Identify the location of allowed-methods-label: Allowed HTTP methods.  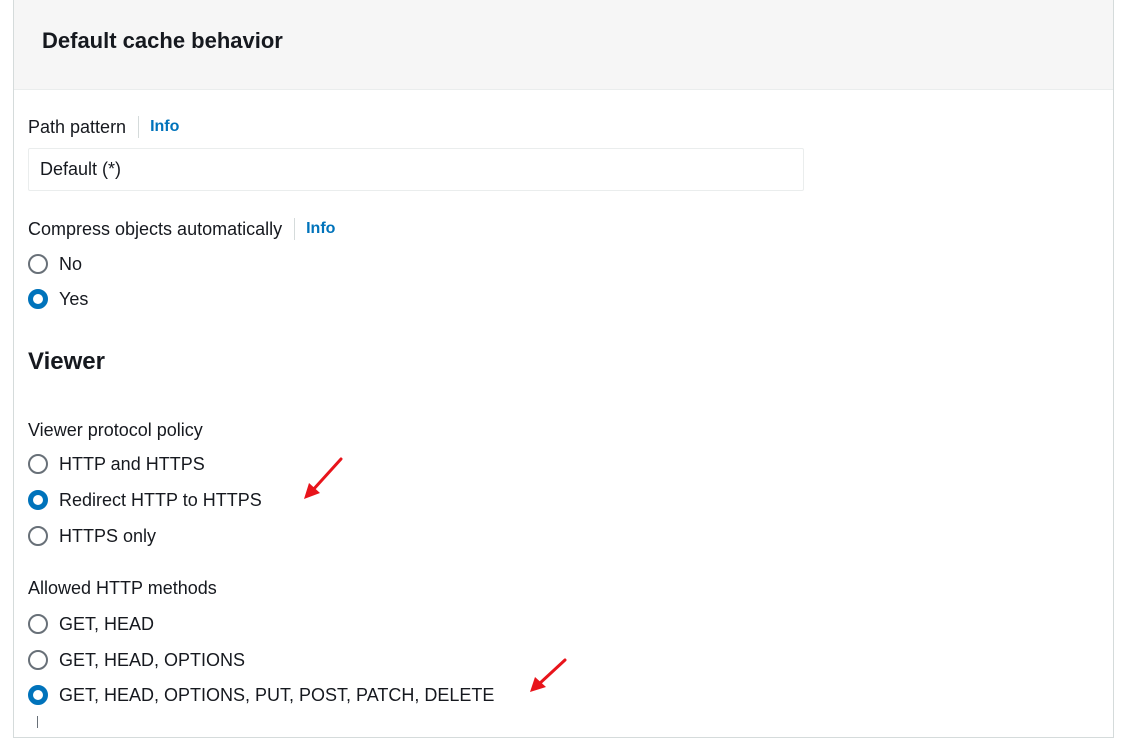
(122, 588).